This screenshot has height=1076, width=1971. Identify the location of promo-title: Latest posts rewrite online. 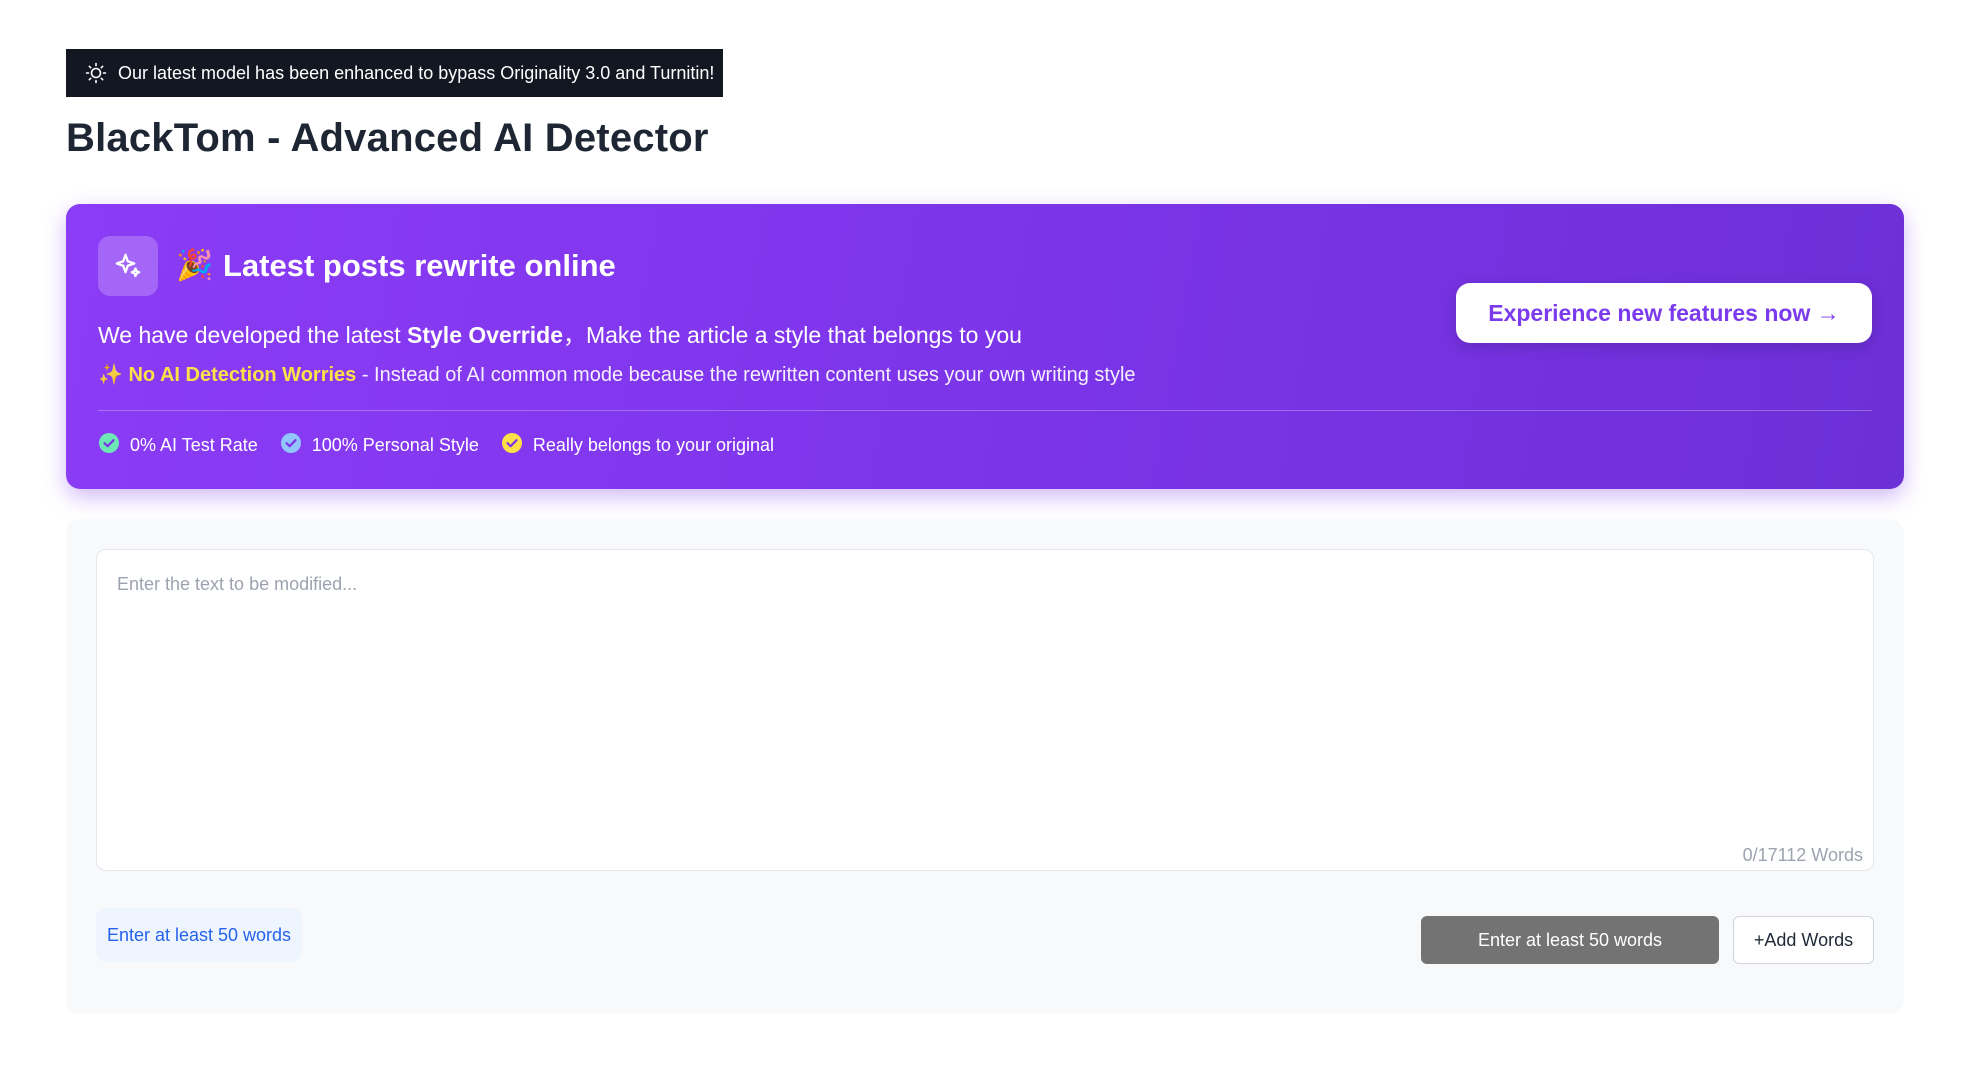
(419, 265).